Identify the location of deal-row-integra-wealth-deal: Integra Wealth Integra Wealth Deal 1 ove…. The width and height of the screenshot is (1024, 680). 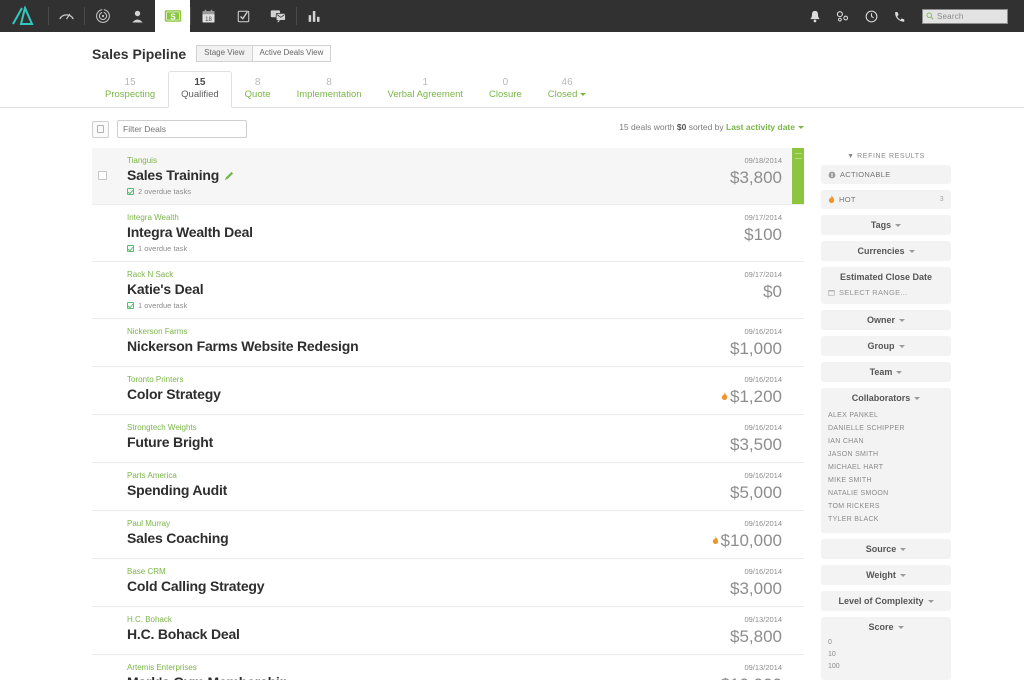
(448, 233).